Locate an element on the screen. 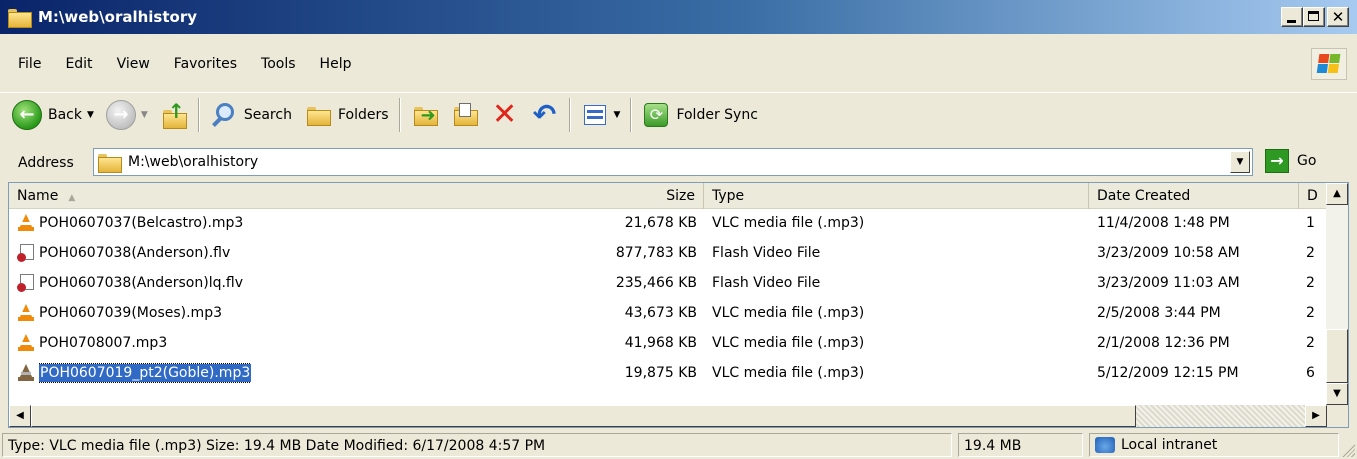 The height and width of the screenshot is (459, 1357). file-name-cell: POH0607038(Anderson)lq.flv is located at coordinates (141, 283).